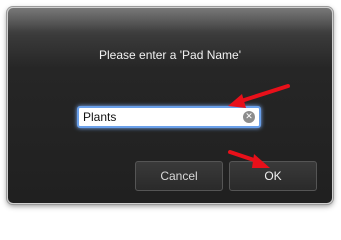 This screenshot has height=240, width=341. What do you see at coordinates (170, 55) in the screenshot?
I see `dialog-prompt: Please enter a 'Pad Name'` at bounding box center [170, 55].